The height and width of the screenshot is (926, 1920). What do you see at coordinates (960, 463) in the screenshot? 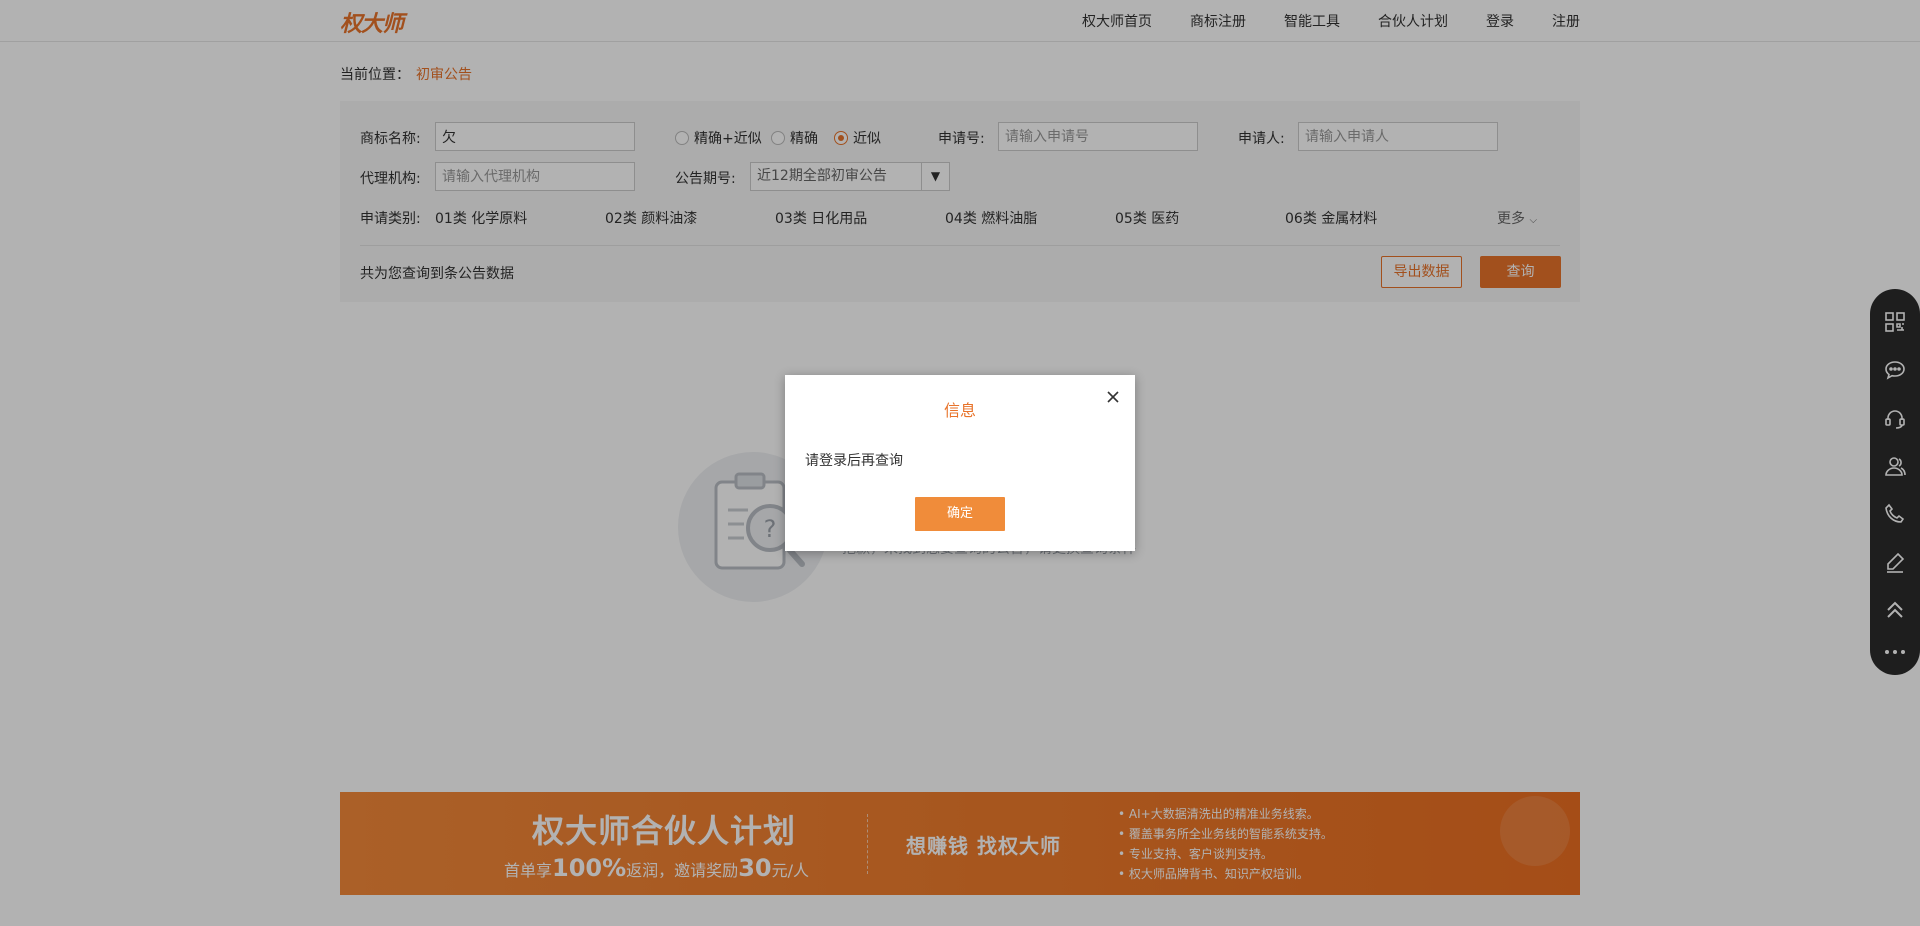
I see `info-dialog: 信息 请登录后再查询 确定` at bounding box center [960, 463].